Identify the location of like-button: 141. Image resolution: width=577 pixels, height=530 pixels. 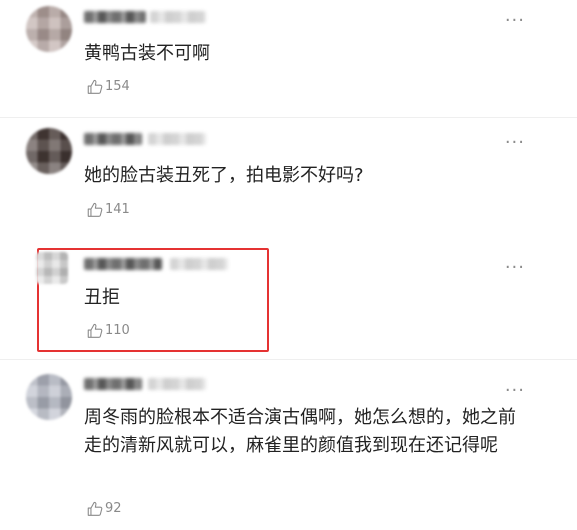
(108, 210).